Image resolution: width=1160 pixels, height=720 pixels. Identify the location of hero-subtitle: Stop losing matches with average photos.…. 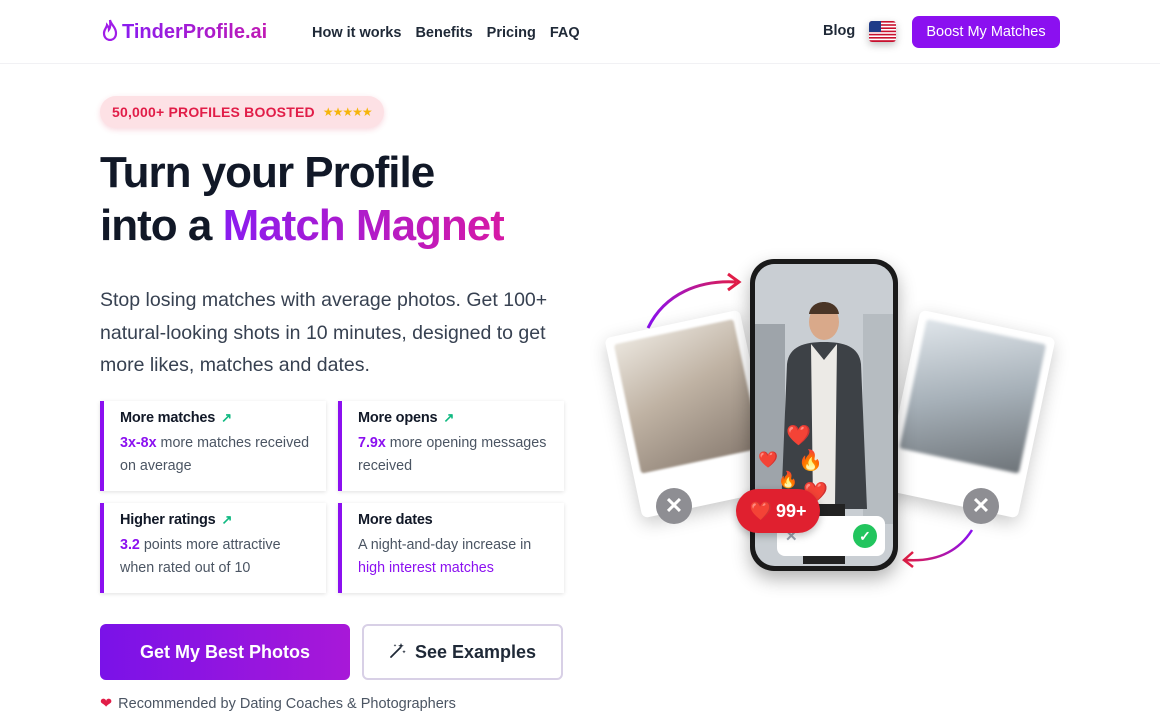
(324, 332).